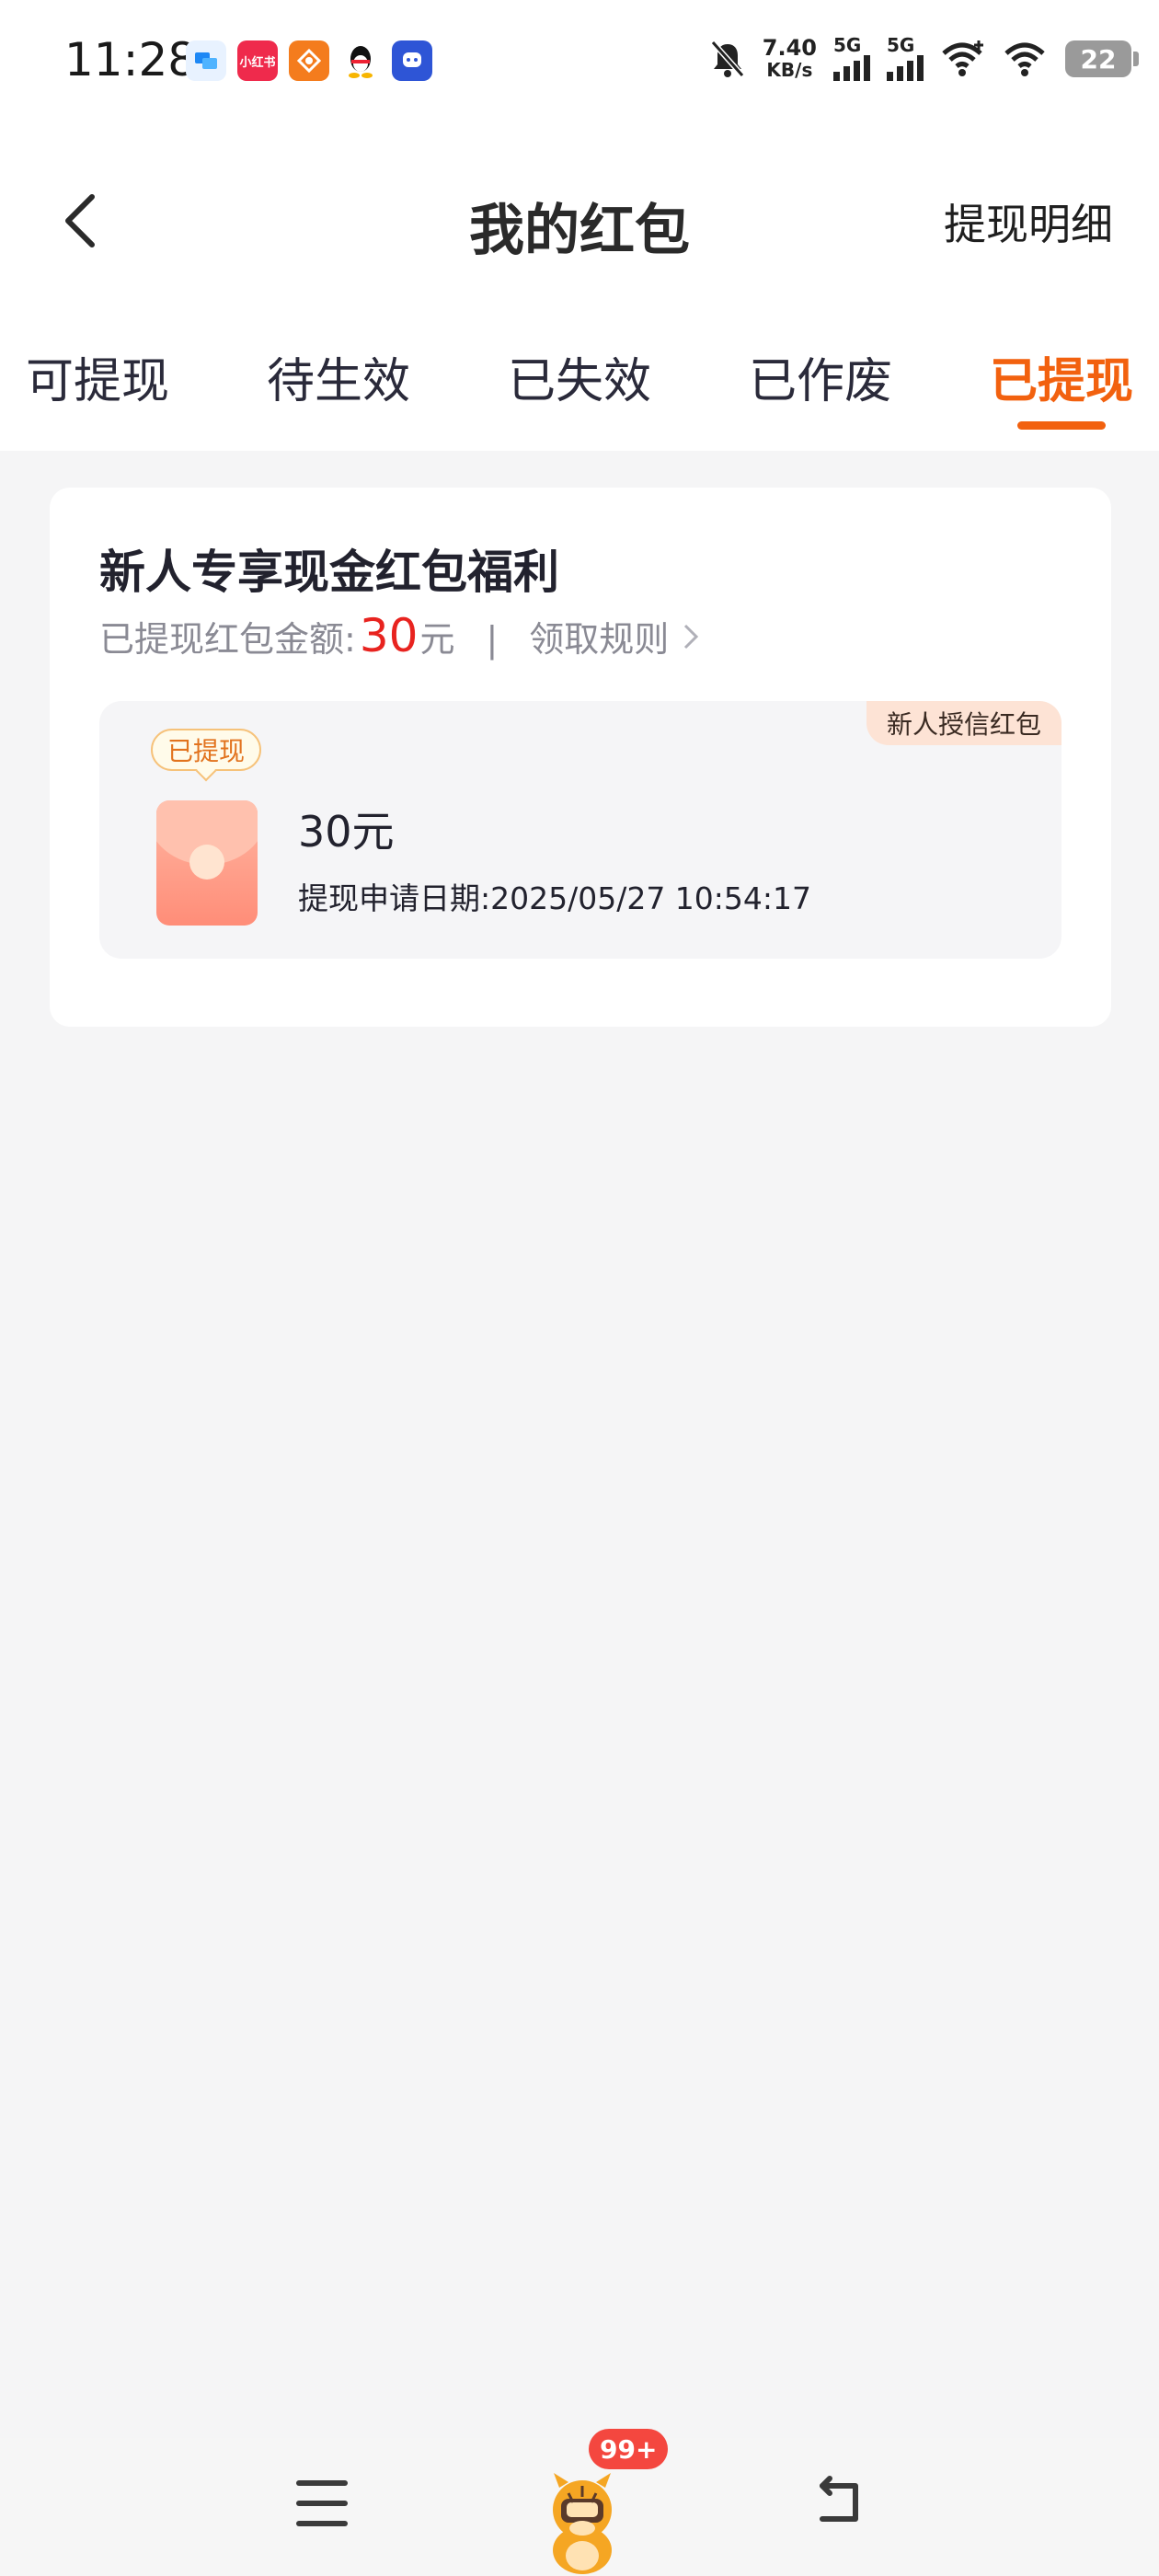  I want to click on item-amount: 30元, so click(346, 832).